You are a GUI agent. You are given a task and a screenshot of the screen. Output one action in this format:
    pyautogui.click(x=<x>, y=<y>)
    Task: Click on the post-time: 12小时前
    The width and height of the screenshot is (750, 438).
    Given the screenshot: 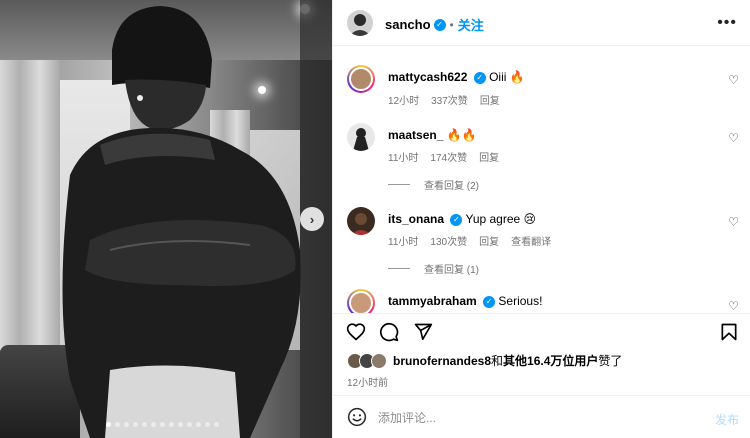 What is the action you would take?
    pyautogui.click(x=367, y=381)
    